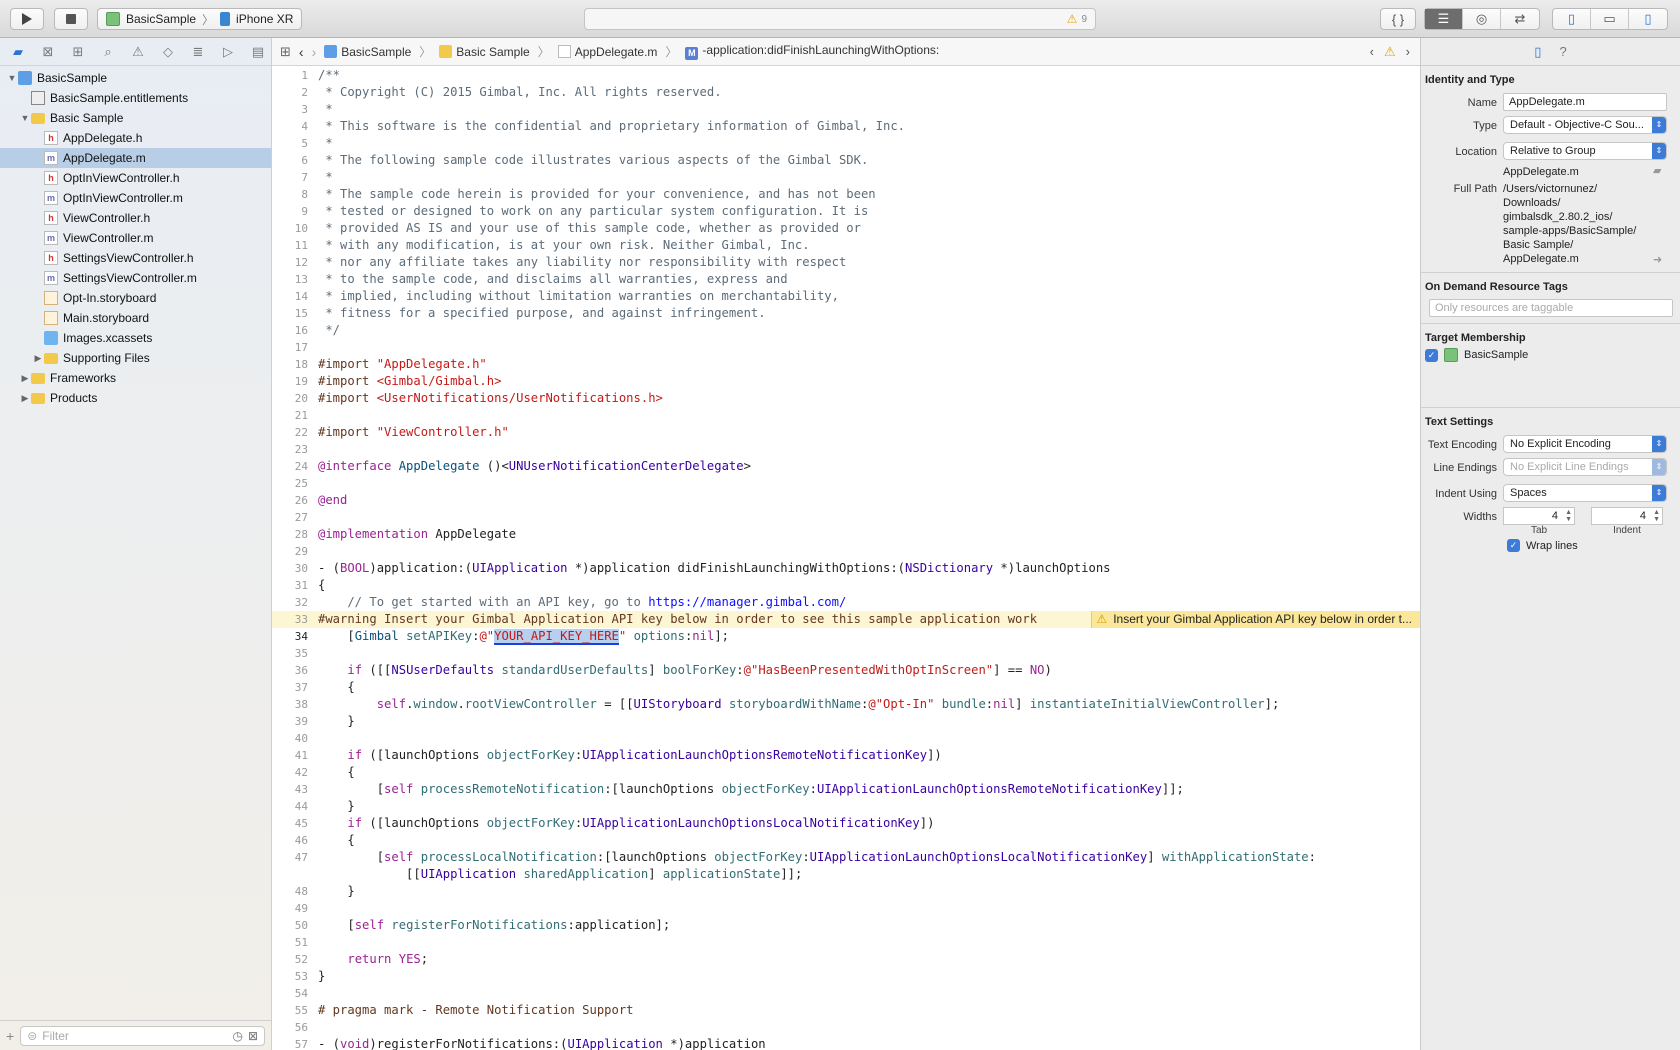 The image size is (1680, 1050). I want to click on filter-input: ⊜ Filter ◷ ⊠, so click(142, 1035).